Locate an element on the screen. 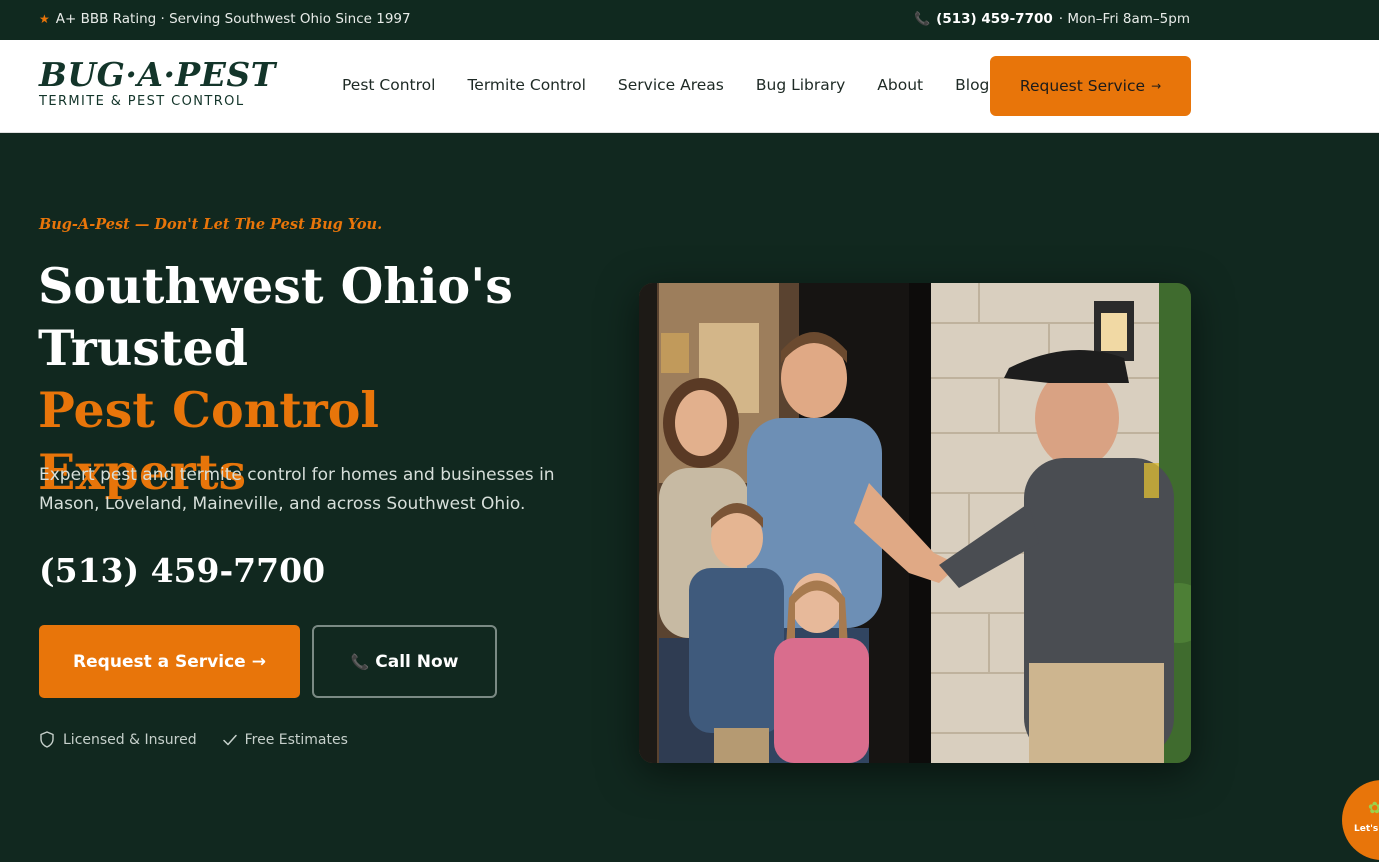  nav-bug-library: Bug Library is located at coordinates (800, 85).